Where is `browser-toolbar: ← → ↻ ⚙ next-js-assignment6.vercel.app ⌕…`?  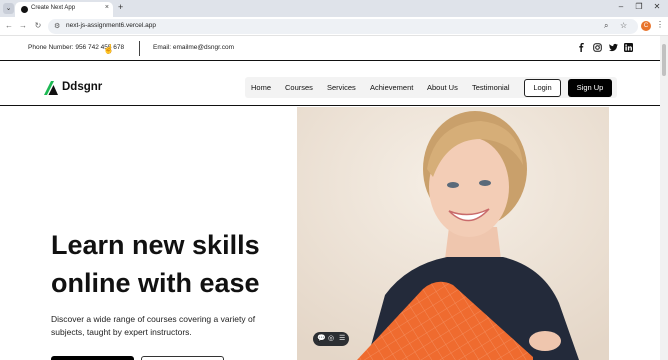 browser-toolbar: ← → ↻ ⚙ next-js-assignment6.vercel.app ⌕… is located at coordinates (334, 26).